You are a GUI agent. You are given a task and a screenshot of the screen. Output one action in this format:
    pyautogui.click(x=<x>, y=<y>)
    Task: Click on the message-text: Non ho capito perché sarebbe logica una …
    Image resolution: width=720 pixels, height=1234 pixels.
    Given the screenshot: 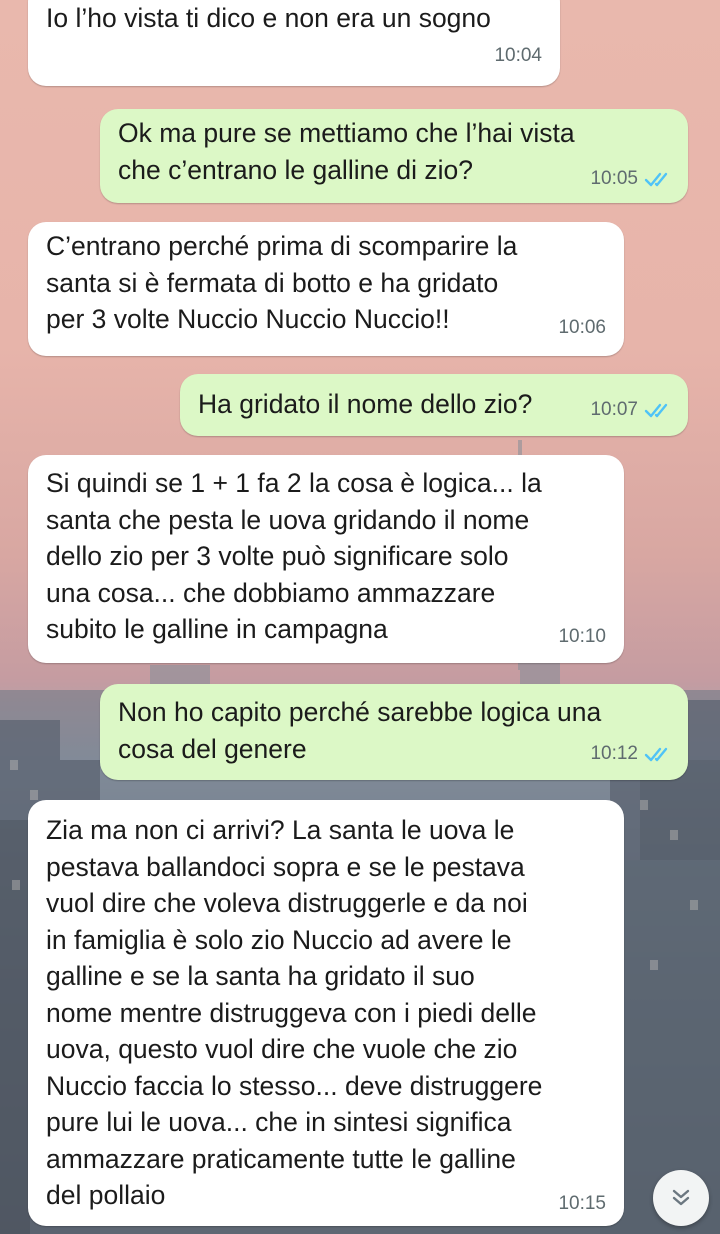 What is the action you would take?
    pyautogui.click(x=360, y=730)
    